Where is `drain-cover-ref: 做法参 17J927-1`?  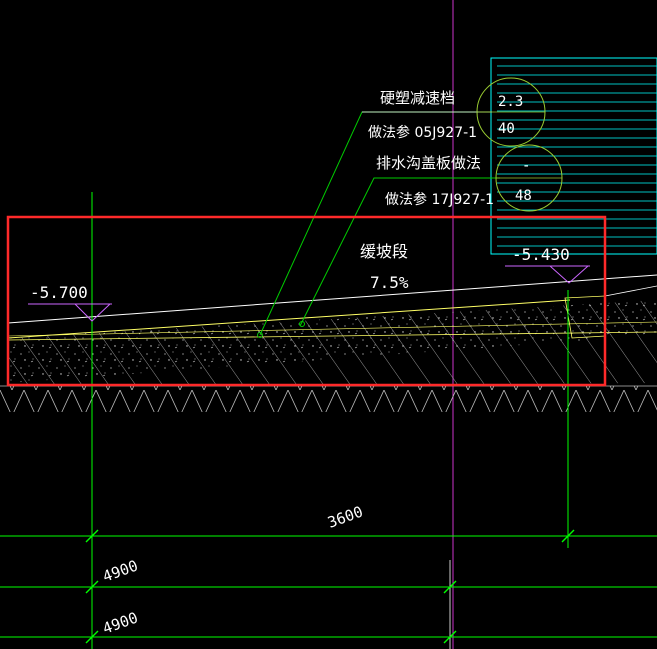 drain-cover-ref: 做法参 17J927-1 is located at coordinates (439, 199).